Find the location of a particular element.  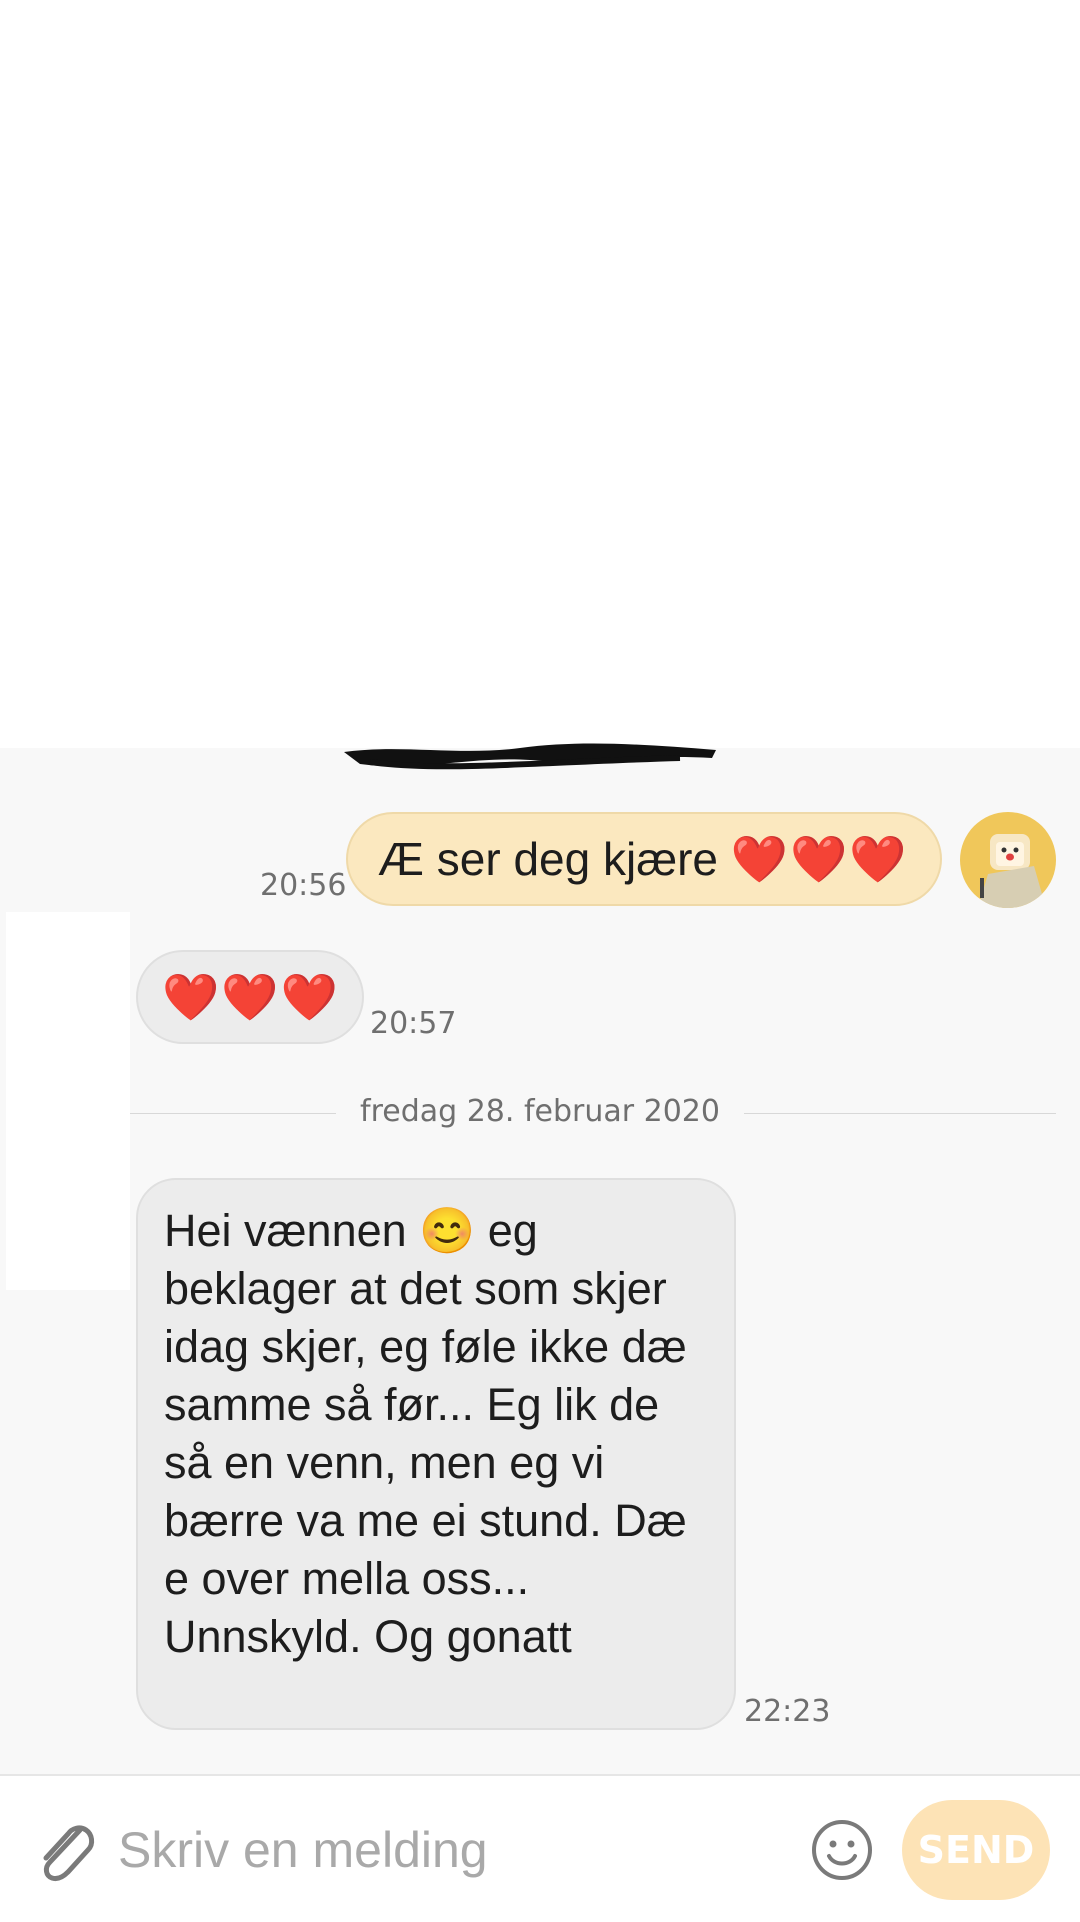

message-time: 20:57 is located at coordinates (413, 1023).